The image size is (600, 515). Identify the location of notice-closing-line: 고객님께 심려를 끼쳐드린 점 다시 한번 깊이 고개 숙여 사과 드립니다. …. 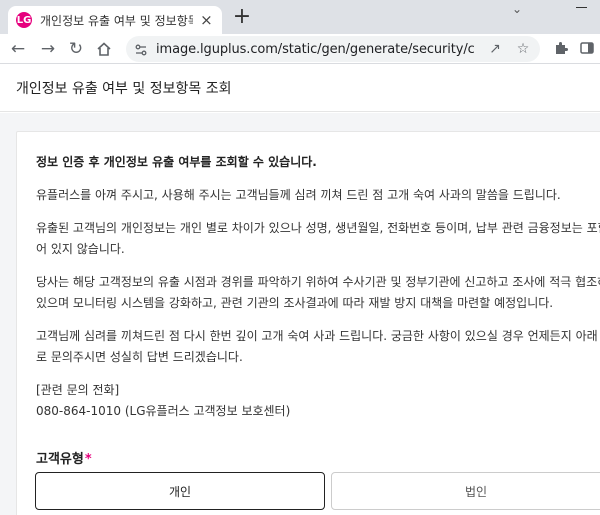
(318, 336).